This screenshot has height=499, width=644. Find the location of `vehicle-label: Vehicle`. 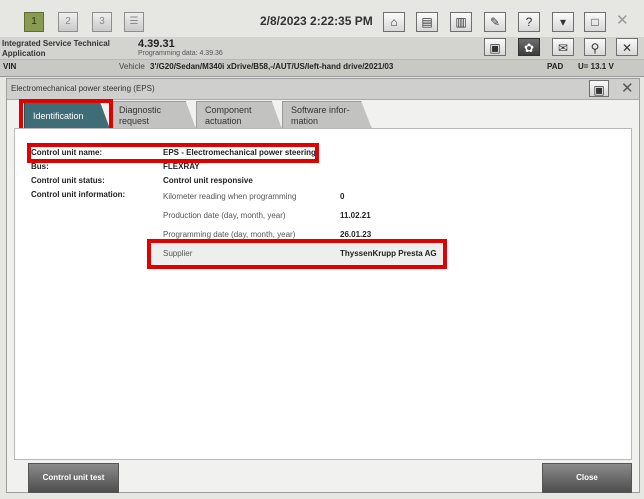

vehicle-label: Vehicle is located at coordinates (132, 66).